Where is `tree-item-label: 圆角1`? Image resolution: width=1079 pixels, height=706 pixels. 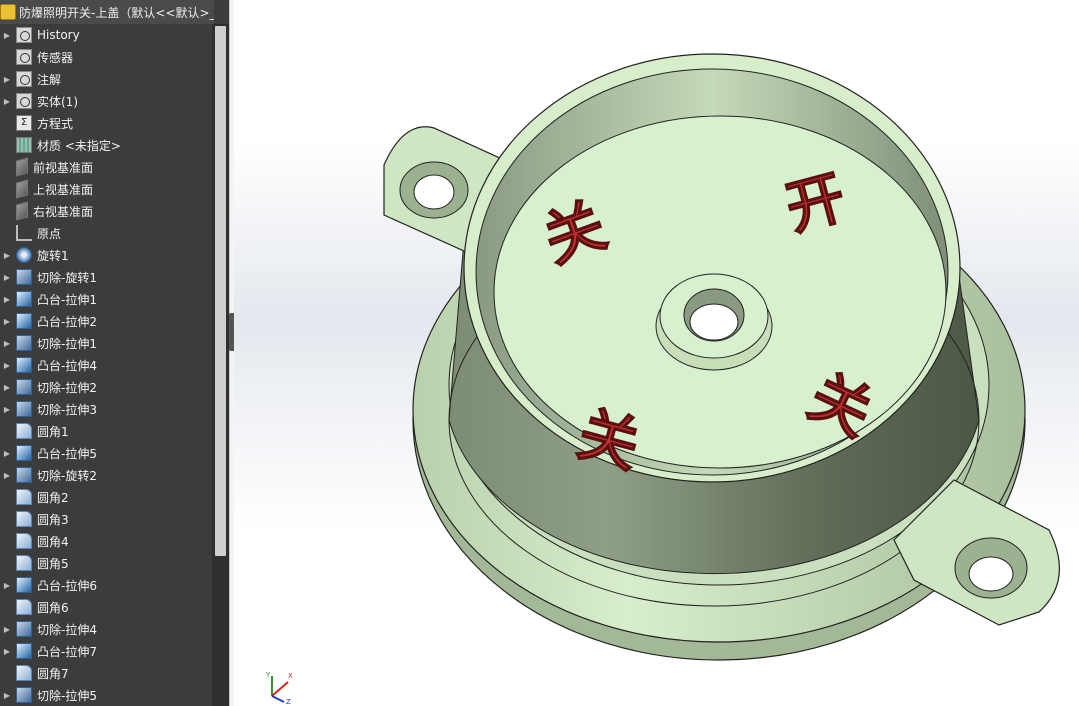 tree-item-label: 圆角1 is located at coordinates (53, 431).